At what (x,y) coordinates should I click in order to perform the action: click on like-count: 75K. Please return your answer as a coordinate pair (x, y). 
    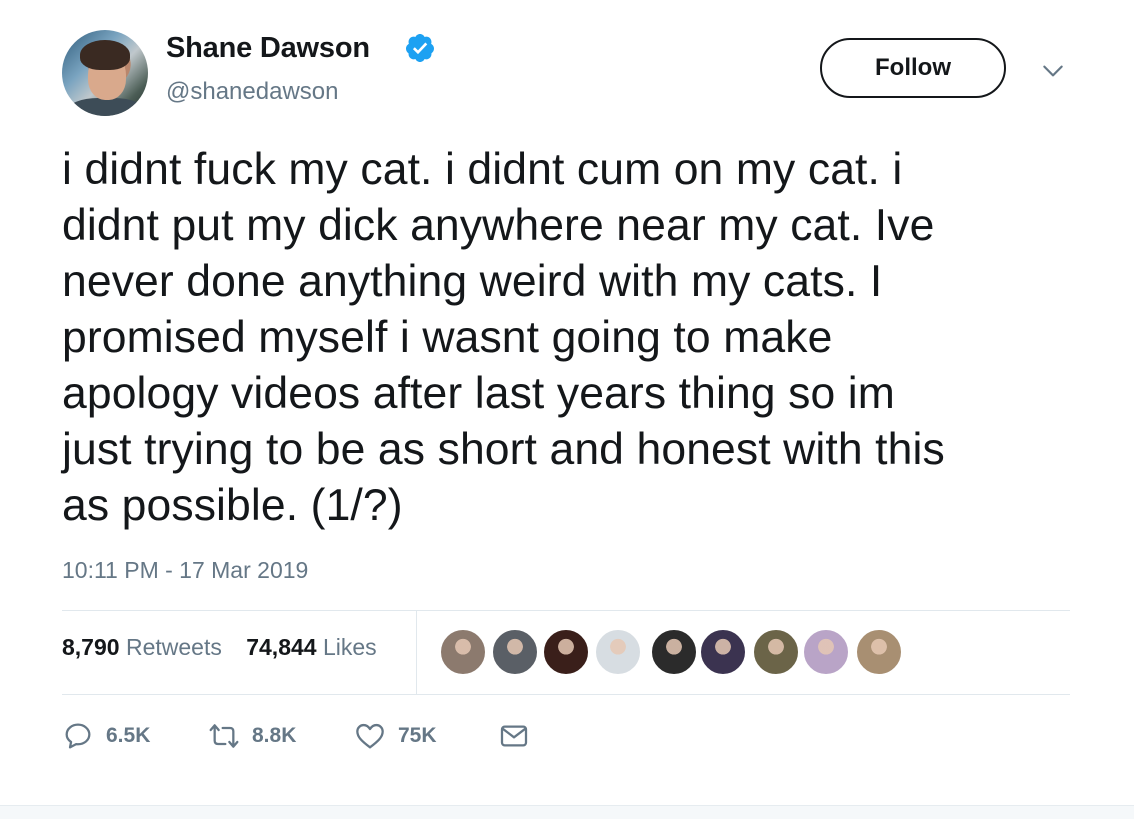
    Looking at the image, I should click on (417, 735).